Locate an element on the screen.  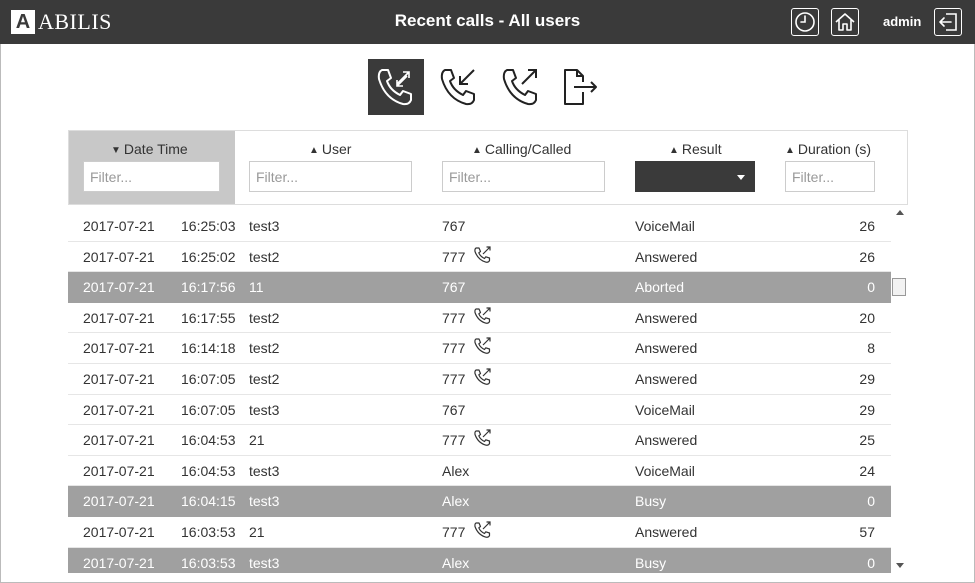
history-button is located at coordinates (805, 22).